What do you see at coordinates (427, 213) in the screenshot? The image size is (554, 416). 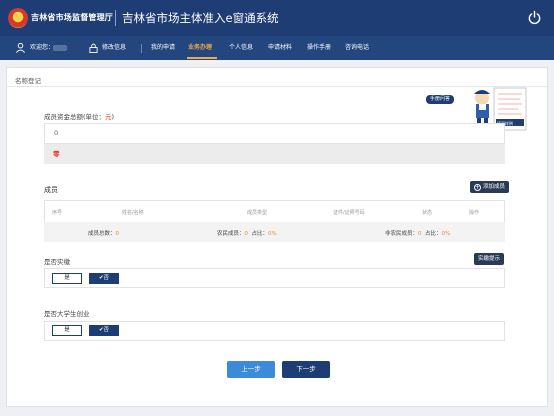 I see `col-status: 状态` at bounding box center [427, 213].